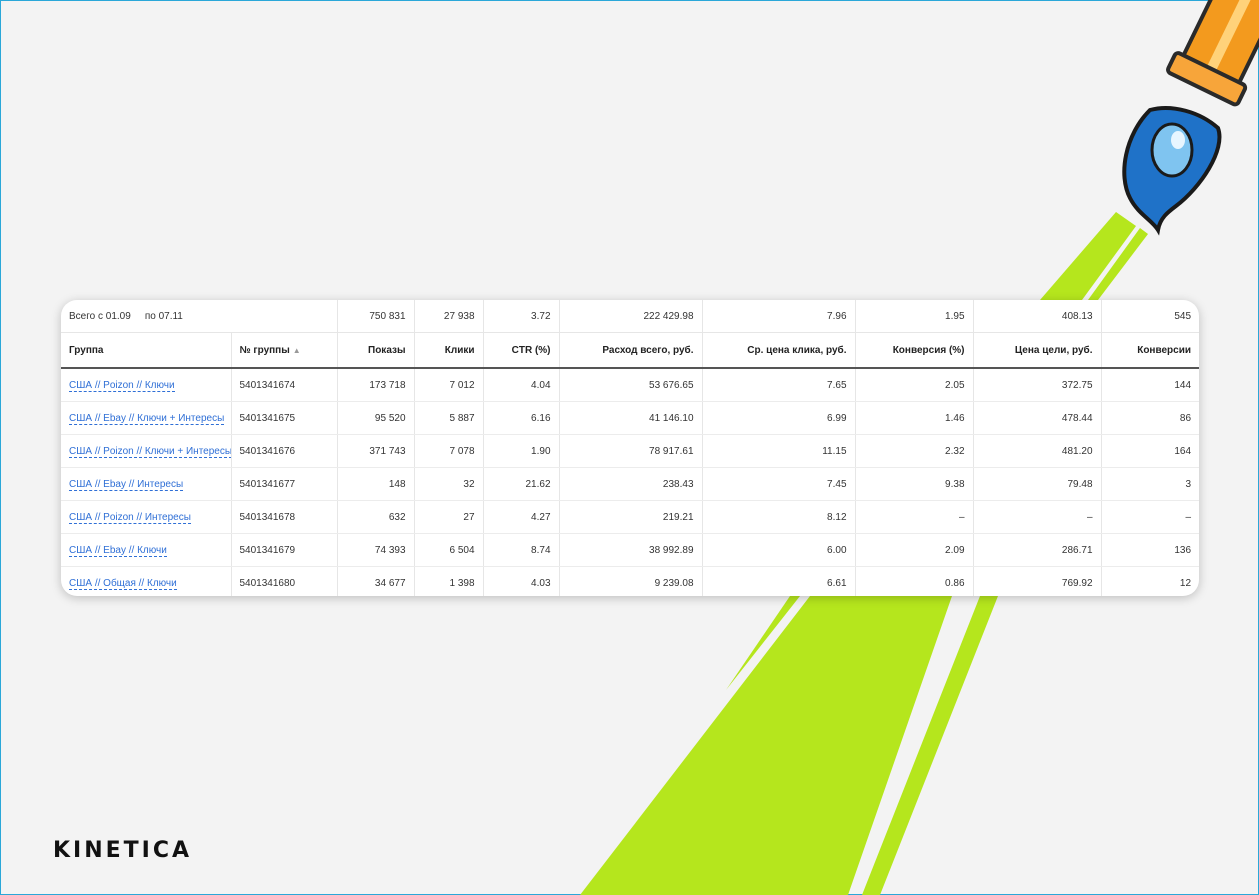 The width and height of the screenshot is (1259, 895). What do you see at coordinates (779, 316) in the screenshot?
I see `summary-cpc: 7.96` at bounding box center [779, 316].